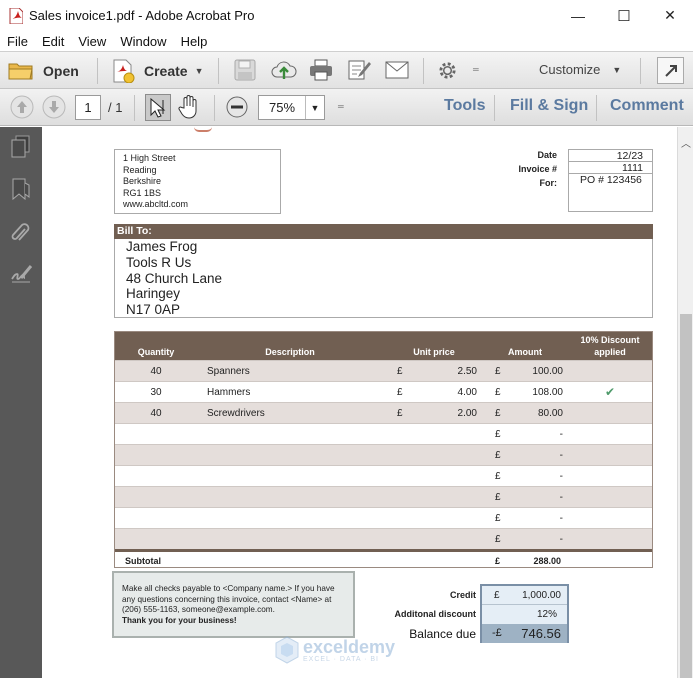  Describe the element at coordinates (321, 70) in the screenshot. I see `print-button` at that location.